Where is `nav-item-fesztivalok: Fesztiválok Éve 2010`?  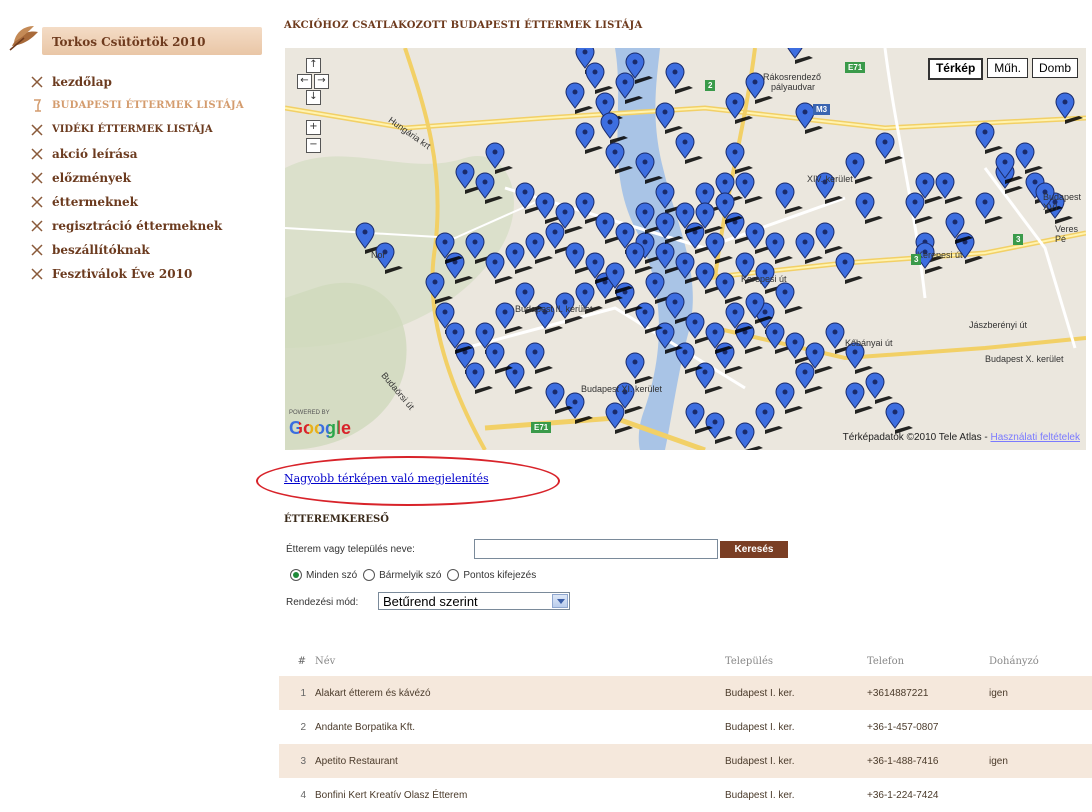
nav-item-fesztivalok: Fesztiválok Éve 2010 is located at coordinates (137, 274).